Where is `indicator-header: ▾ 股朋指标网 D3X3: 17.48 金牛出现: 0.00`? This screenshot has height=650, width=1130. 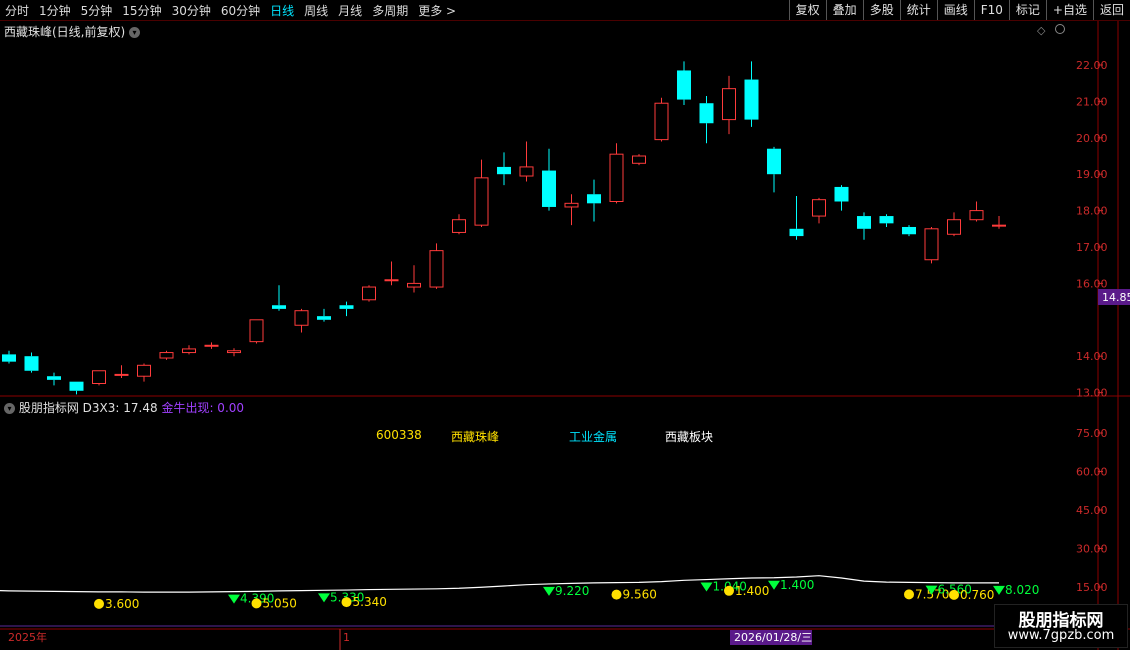
indicator-header: ▾ 股朋指标网 D3X3: 17.48 金牛出现: 0.00 is located at coordinates (124, 407).